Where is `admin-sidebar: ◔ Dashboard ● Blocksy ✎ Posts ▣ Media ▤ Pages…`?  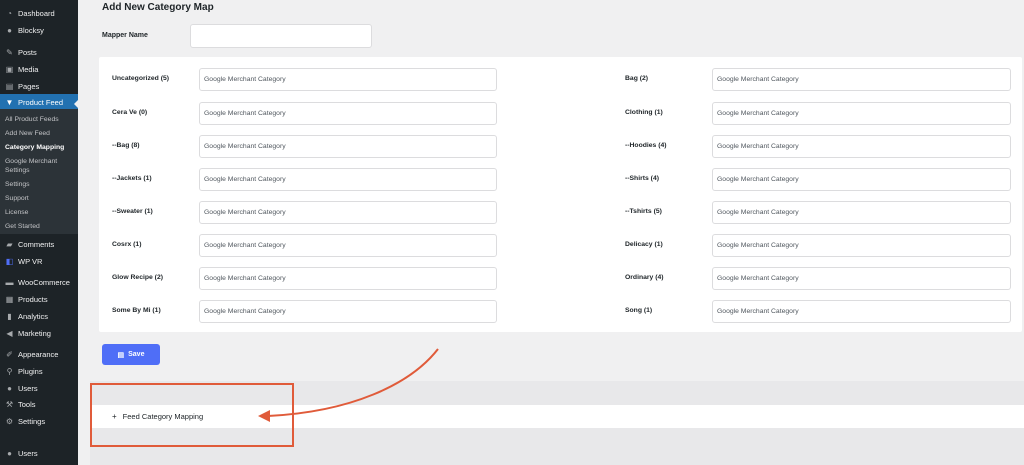 admin-sidebar: ◔ Dashboard ● Blocksy ✎ Posts ▣ Media ▤ Pages… is located at coordinates (39, 232).